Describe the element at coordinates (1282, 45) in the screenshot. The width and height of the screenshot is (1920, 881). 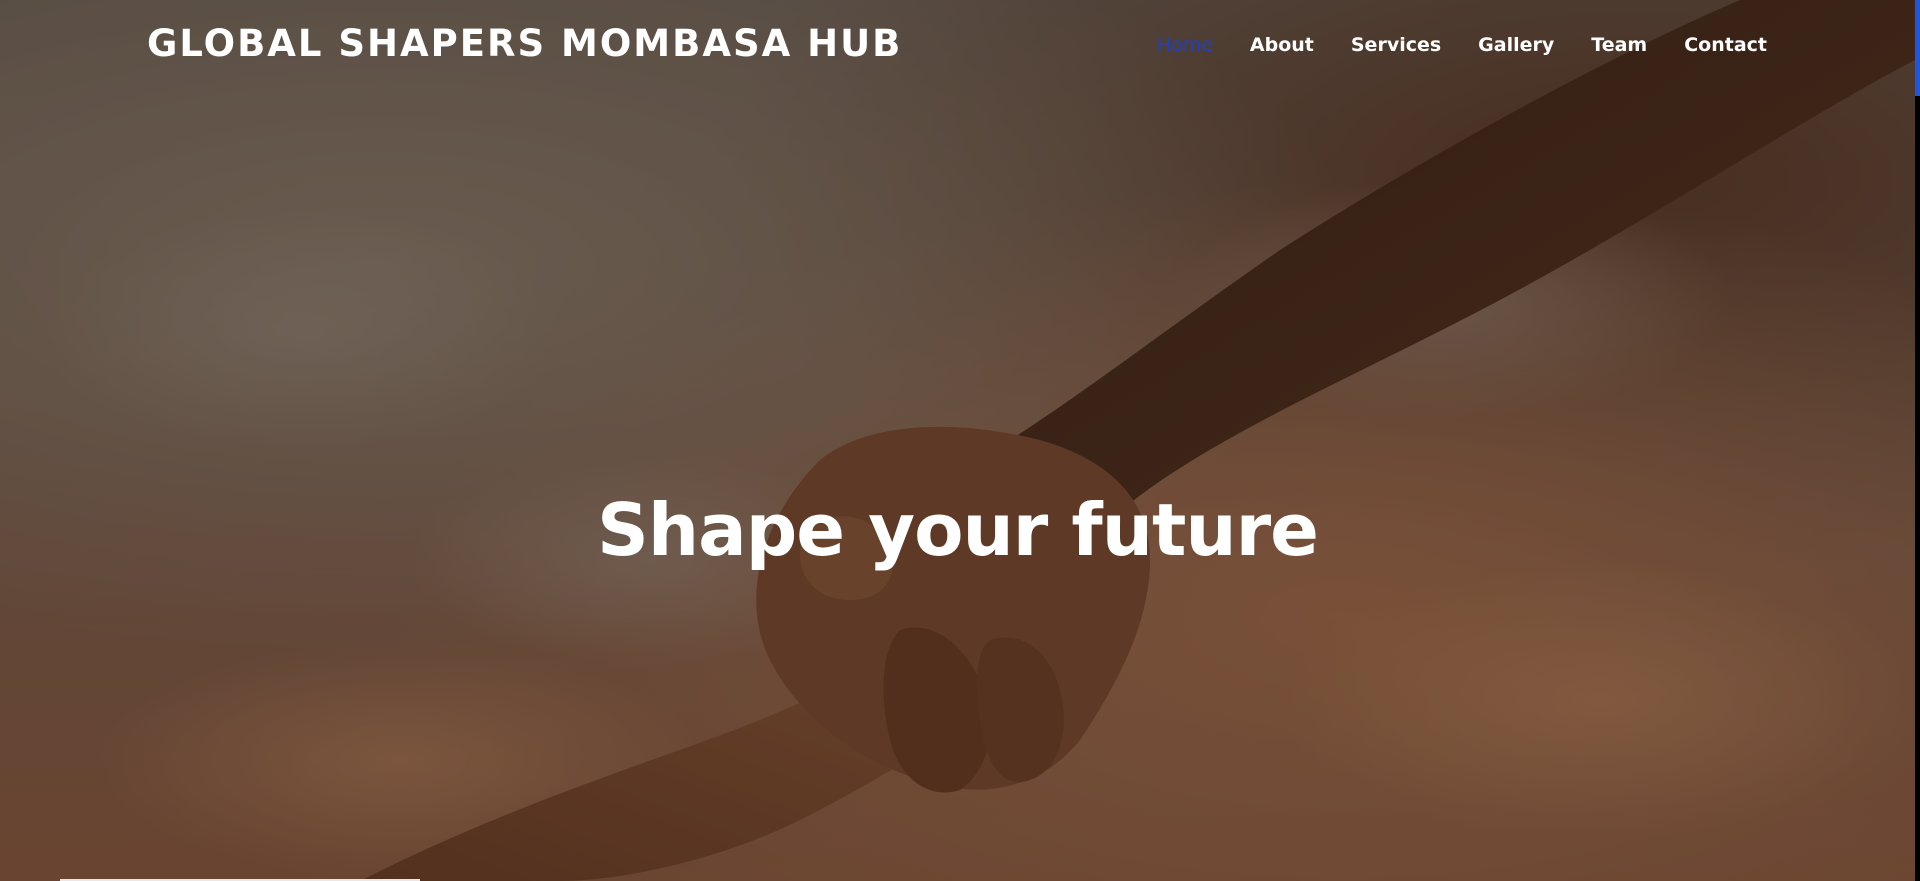
I see `nav-link-about: About` at that location.